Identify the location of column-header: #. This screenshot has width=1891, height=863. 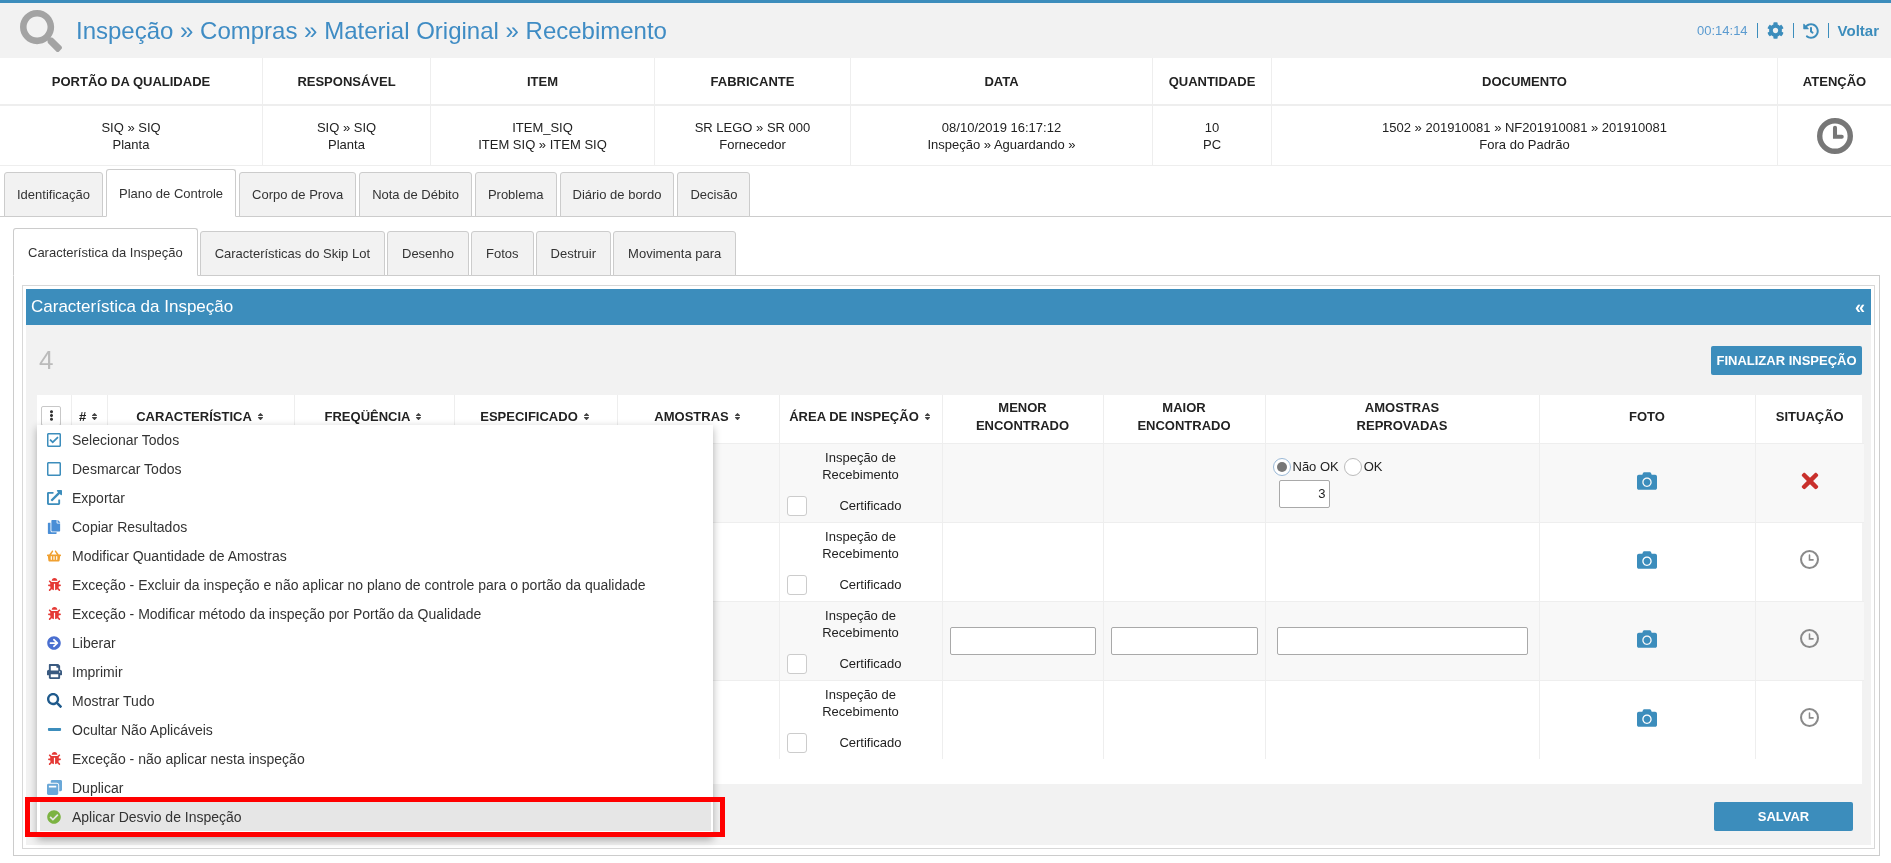
(82, 416).